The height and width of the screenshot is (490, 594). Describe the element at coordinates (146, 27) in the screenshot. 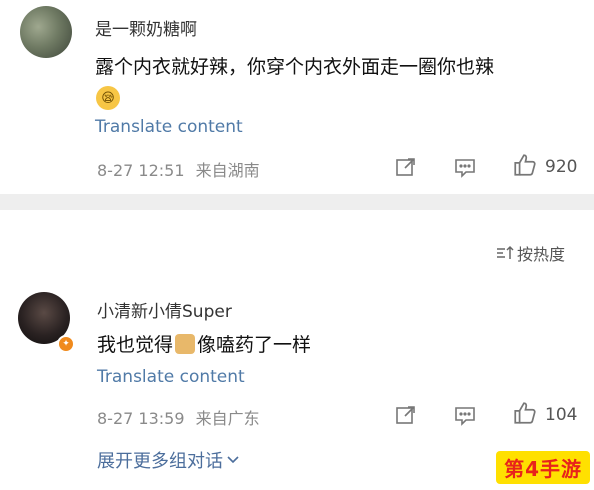

I see `comment-username: 是一颗奶糖啊` at that location.